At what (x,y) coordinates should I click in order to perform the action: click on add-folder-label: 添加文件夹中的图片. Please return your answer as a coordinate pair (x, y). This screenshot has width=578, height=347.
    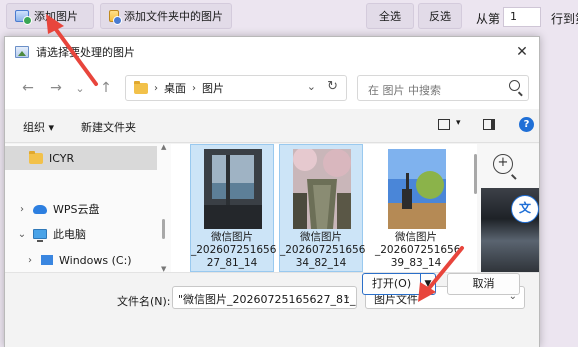
    Looking at the image, I should click on (173, 16).